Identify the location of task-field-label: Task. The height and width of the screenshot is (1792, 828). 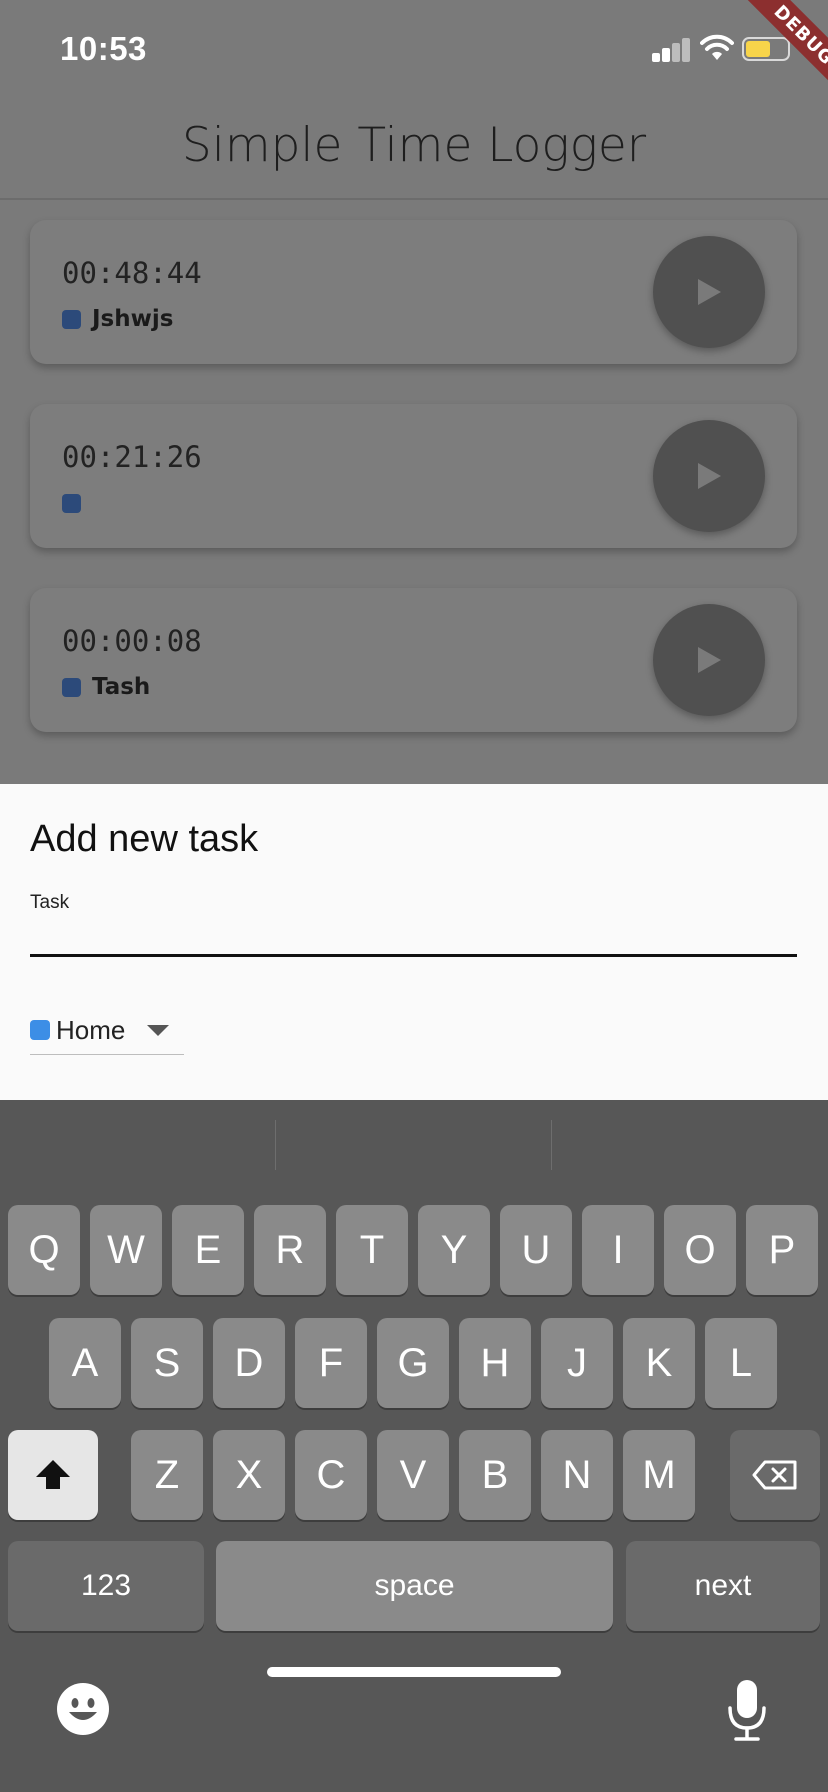
(50, 902).